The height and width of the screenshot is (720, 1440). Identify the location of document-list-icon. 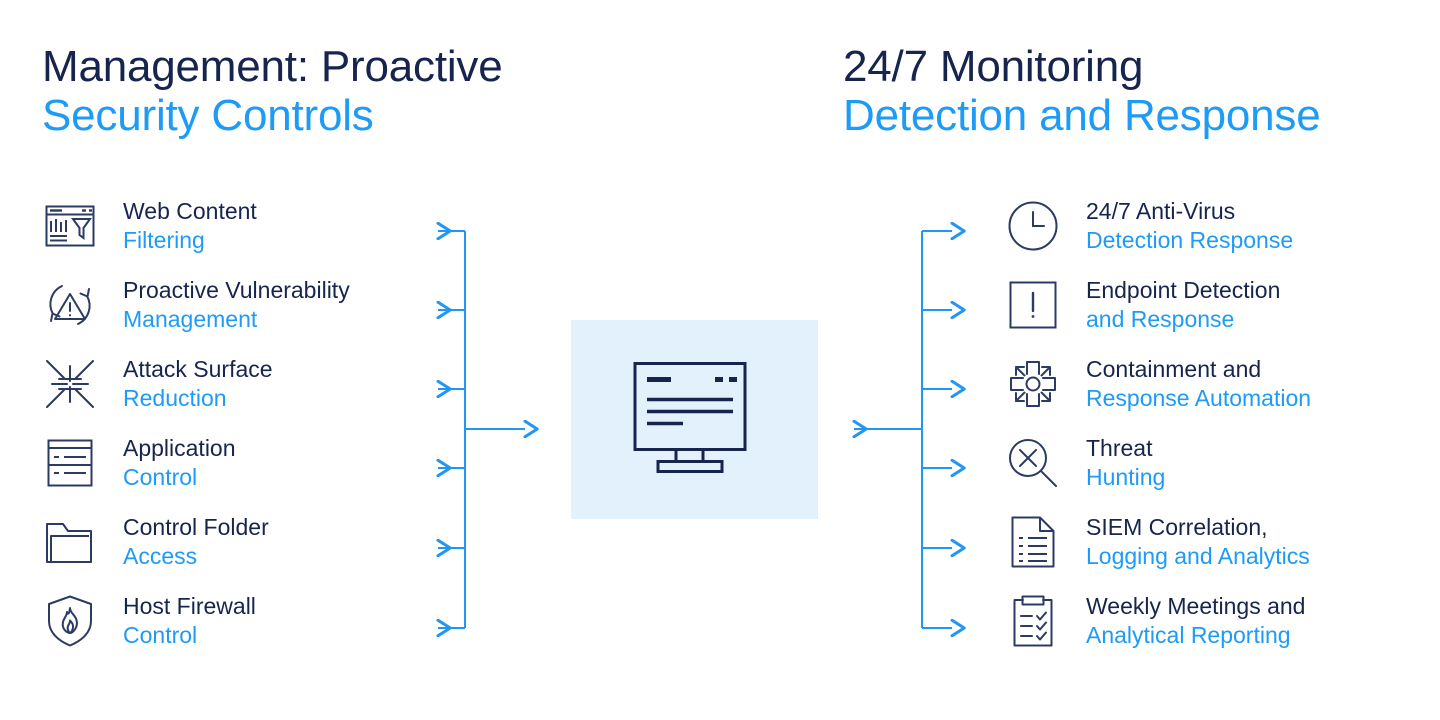
(1033, 542).